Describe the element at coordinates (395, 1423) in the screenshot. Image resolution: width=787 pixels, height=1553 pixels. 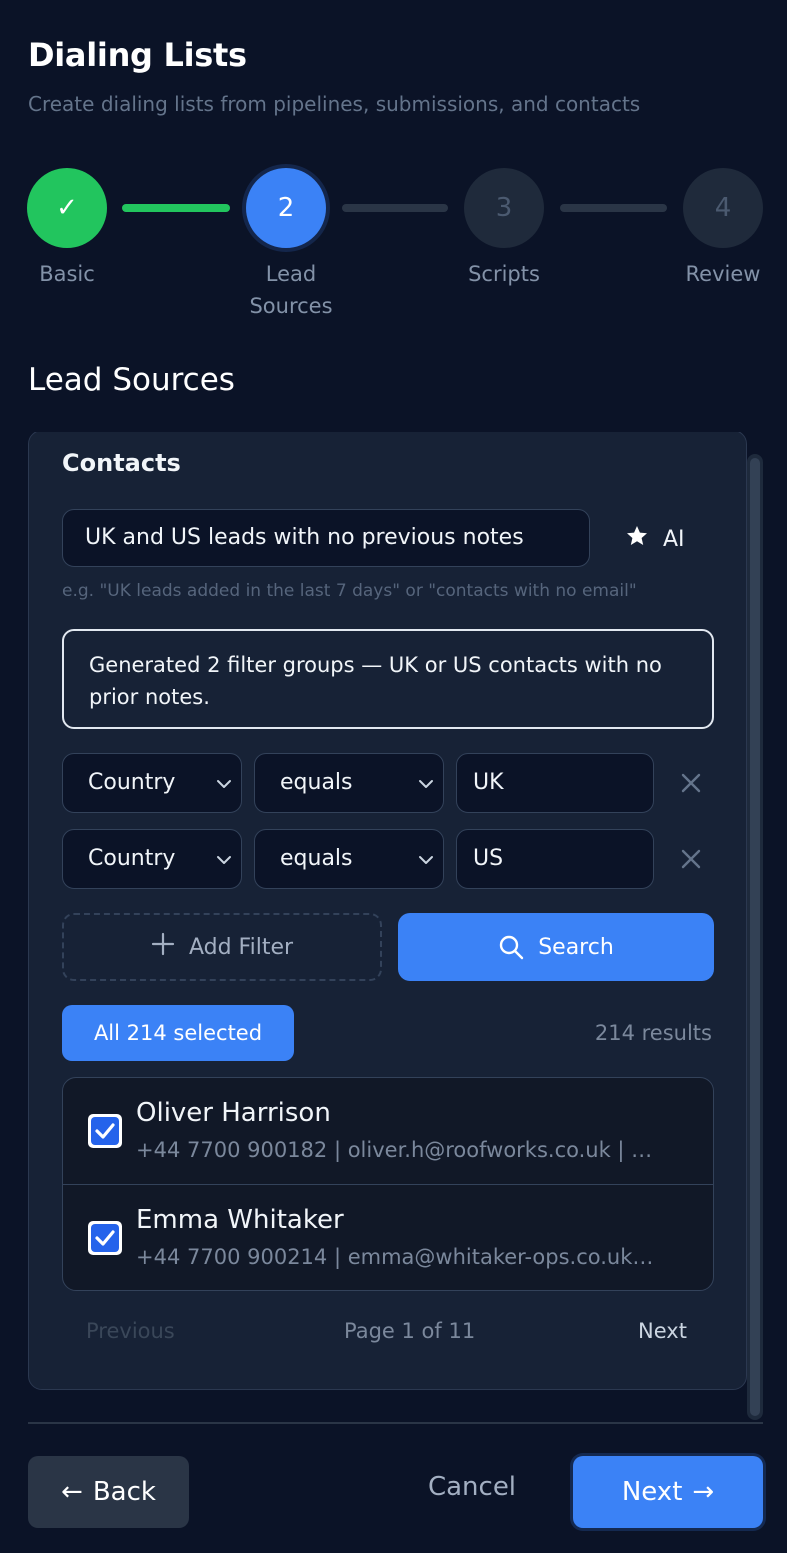
I see `footer-divider` at that location.